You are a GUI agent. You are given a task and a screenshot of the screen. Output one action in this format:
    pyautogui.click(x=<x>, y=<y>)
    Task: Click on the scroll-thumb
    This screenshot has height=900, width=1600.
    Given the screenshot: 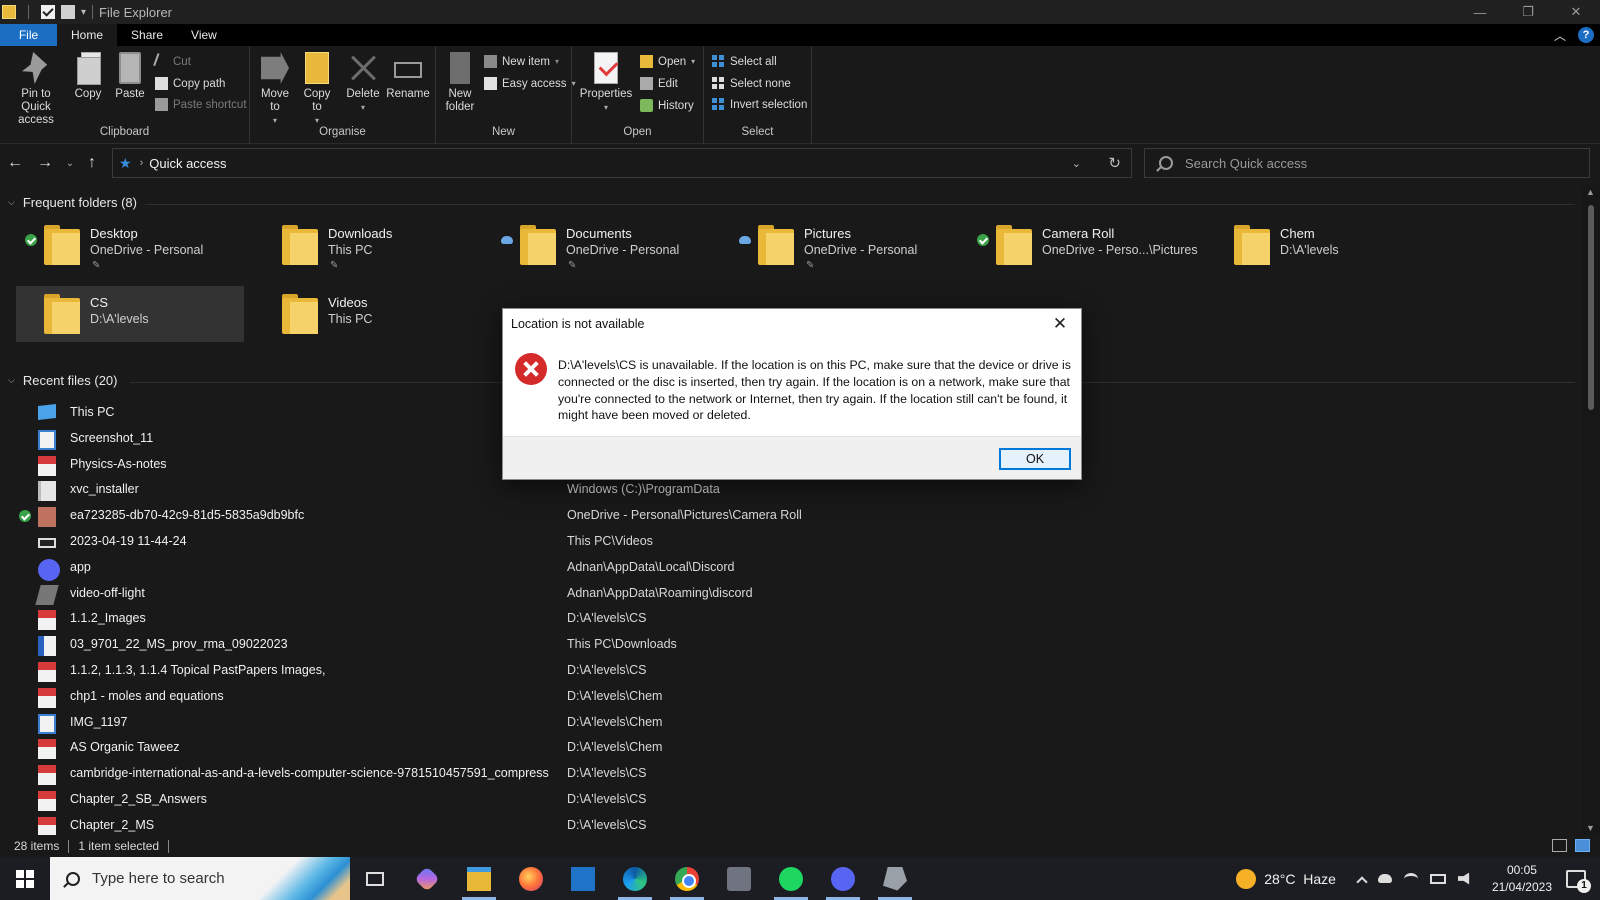 What is the action you would take?
    pyautogui.click(x=1591, y=307)
    